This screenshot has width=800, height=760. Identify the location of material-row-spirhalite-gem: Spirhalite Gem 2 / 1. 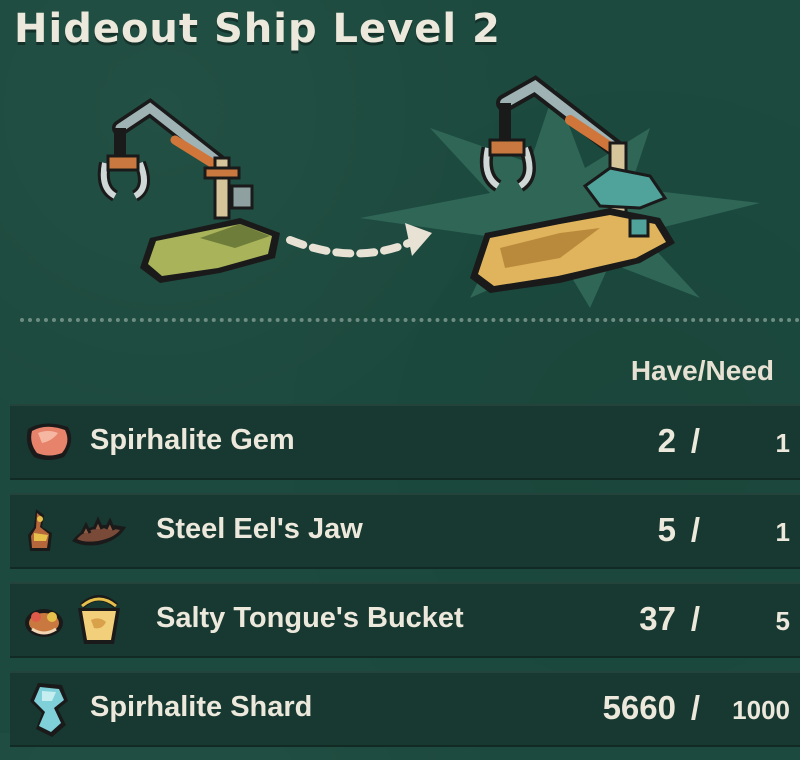
(405, 442).